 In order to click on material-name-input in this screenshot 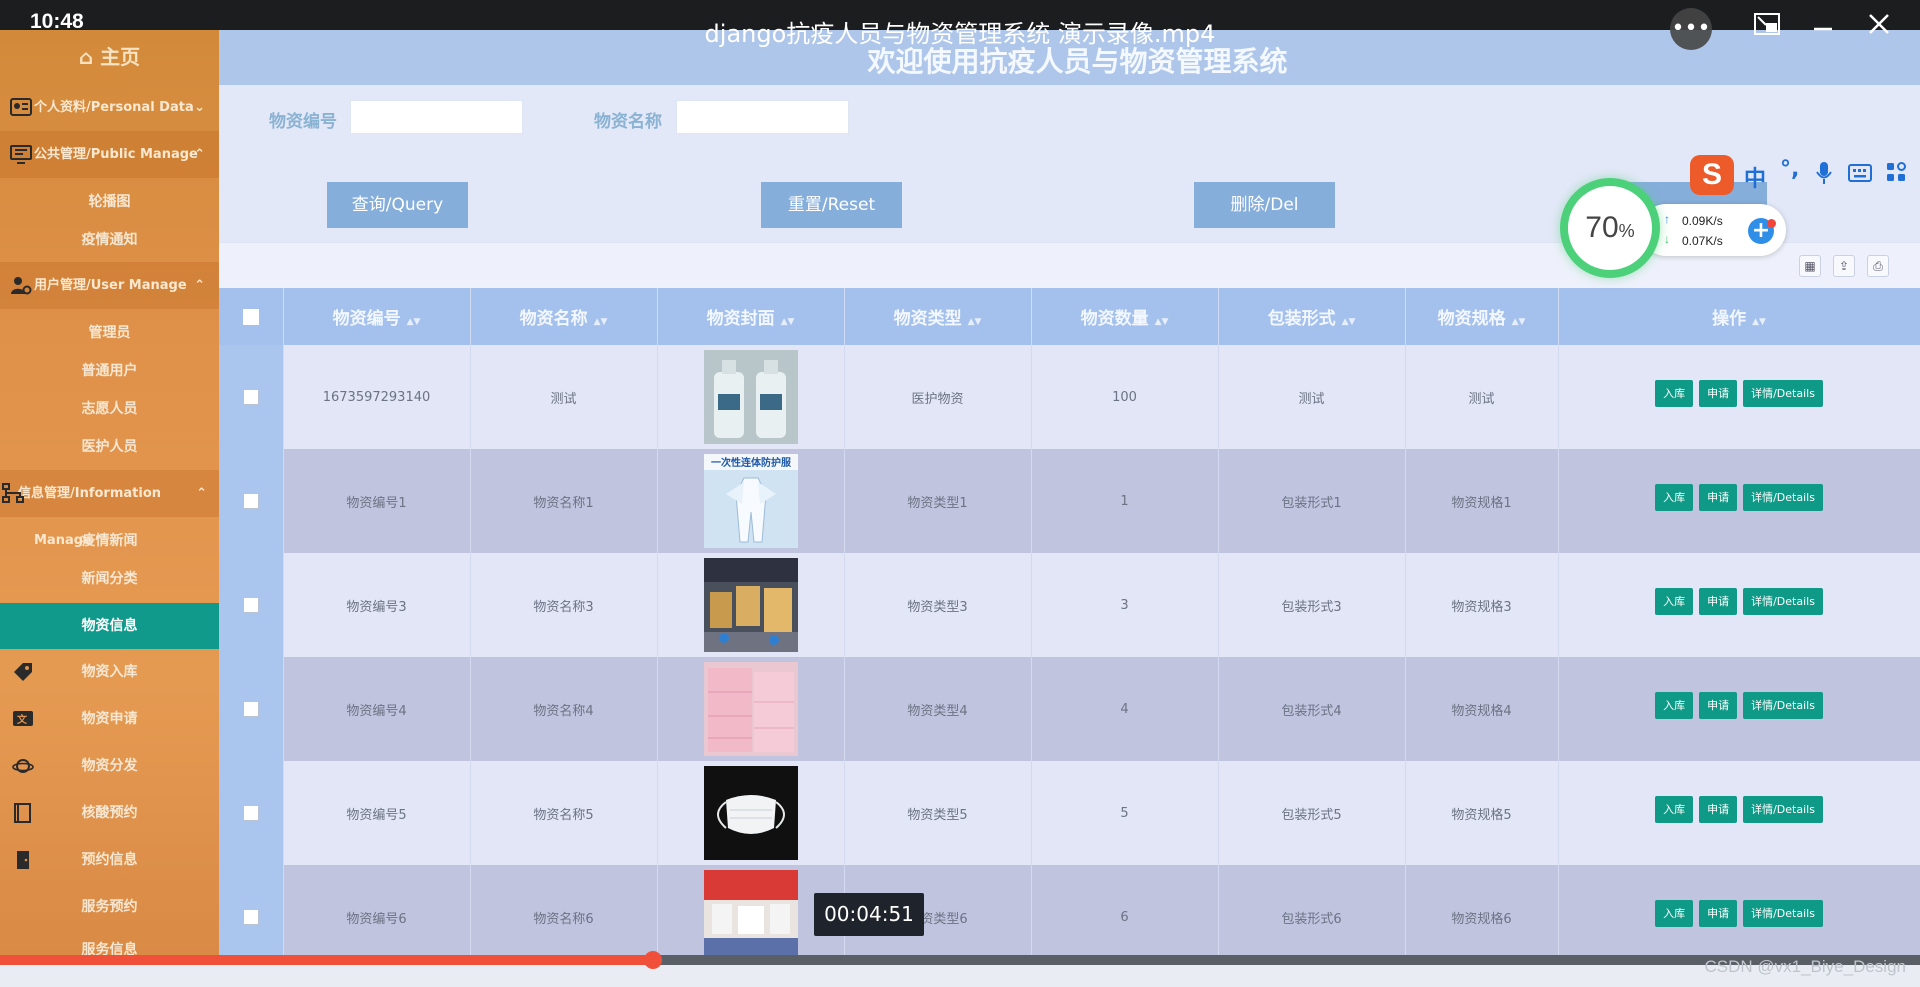, I will do `click(762, 117)`.